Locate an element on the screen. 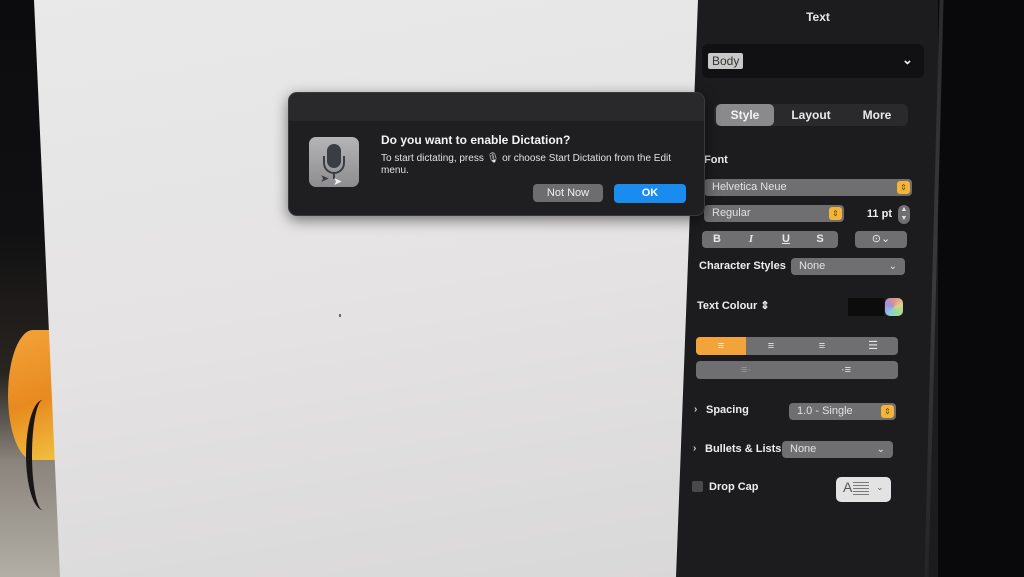 This screenshot has height=577, width=1024. font-family-popup: Helvetica Neue ⇕ is located at coordinates (808, 187).